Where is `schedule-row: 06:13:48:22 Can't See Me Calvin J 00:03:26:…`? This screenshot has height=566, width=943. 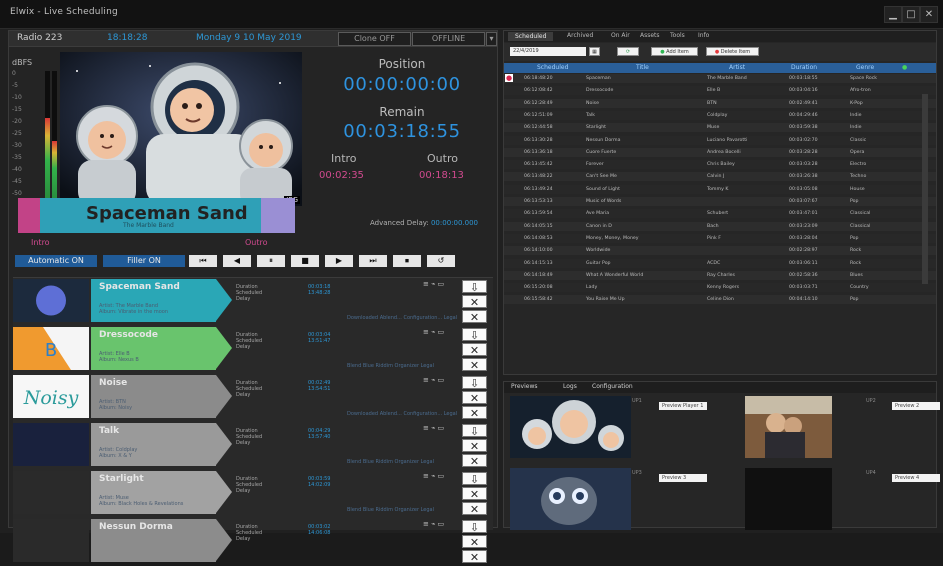 schedule-row: 06:13:48:22 Can't See Me Calvin J 00:03:26:… is located at coordinates (720, 177).